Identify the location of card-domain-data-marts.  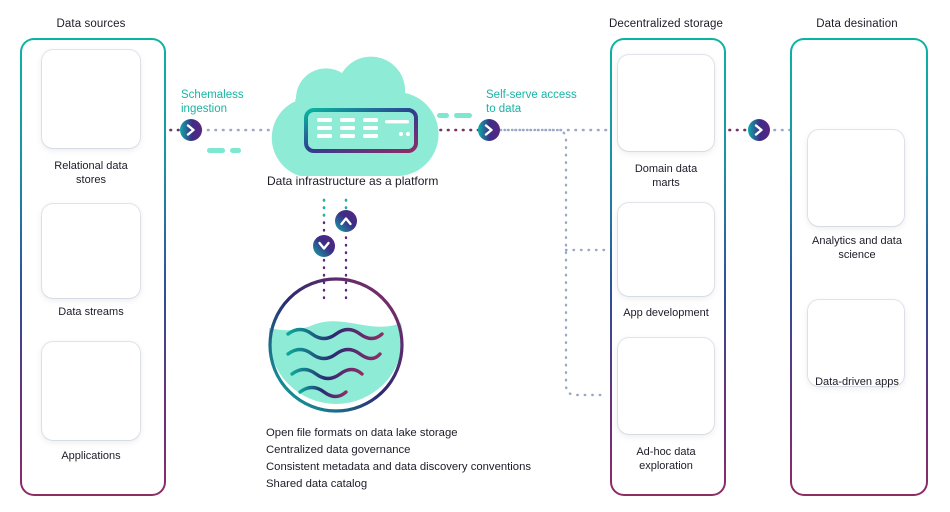
(666, 103).